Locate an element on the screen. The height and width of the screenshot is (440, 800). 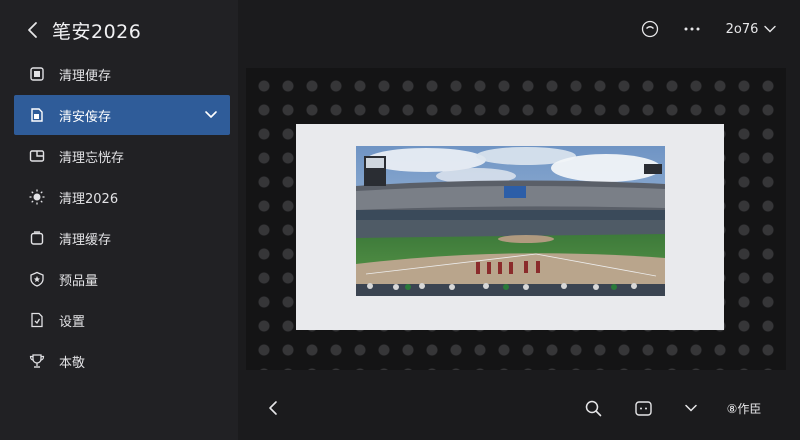
version-dropdown: 2o76 is located at coordinates (751, 29).